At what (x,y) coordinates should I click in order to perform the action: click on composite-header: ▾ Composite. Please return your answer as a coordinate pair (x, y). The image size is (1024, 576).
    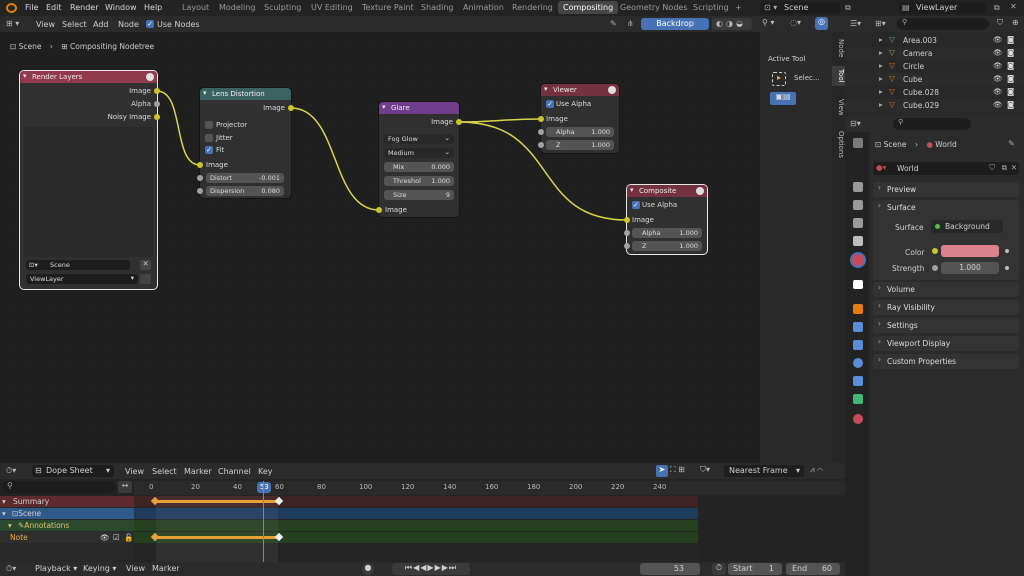
    Looking at the image, I should click on (667, 191).